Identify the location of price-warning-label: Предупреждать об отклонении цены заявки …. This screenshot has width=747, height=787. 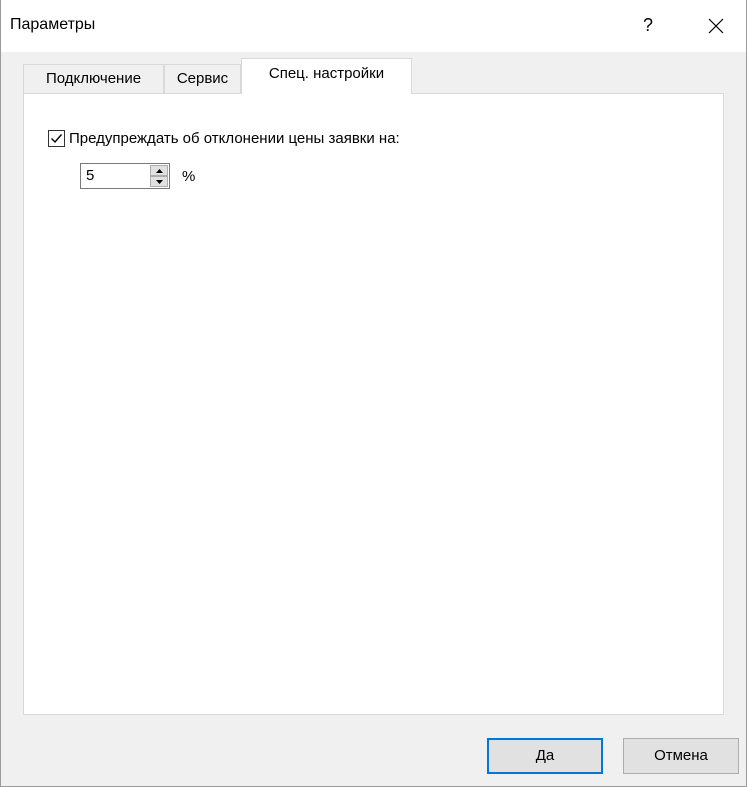
(234, 138).